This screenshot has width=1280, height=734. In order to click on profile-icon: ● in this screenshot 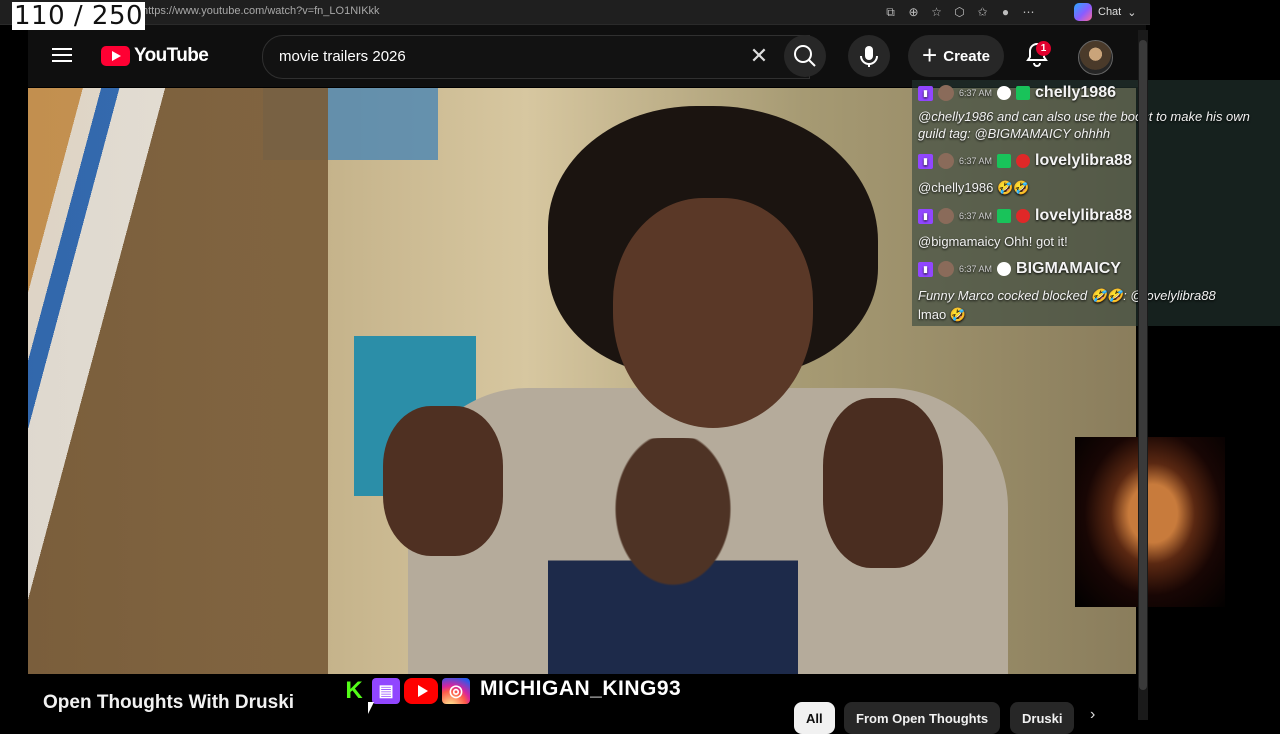, I will do `click(1005, 12)`.